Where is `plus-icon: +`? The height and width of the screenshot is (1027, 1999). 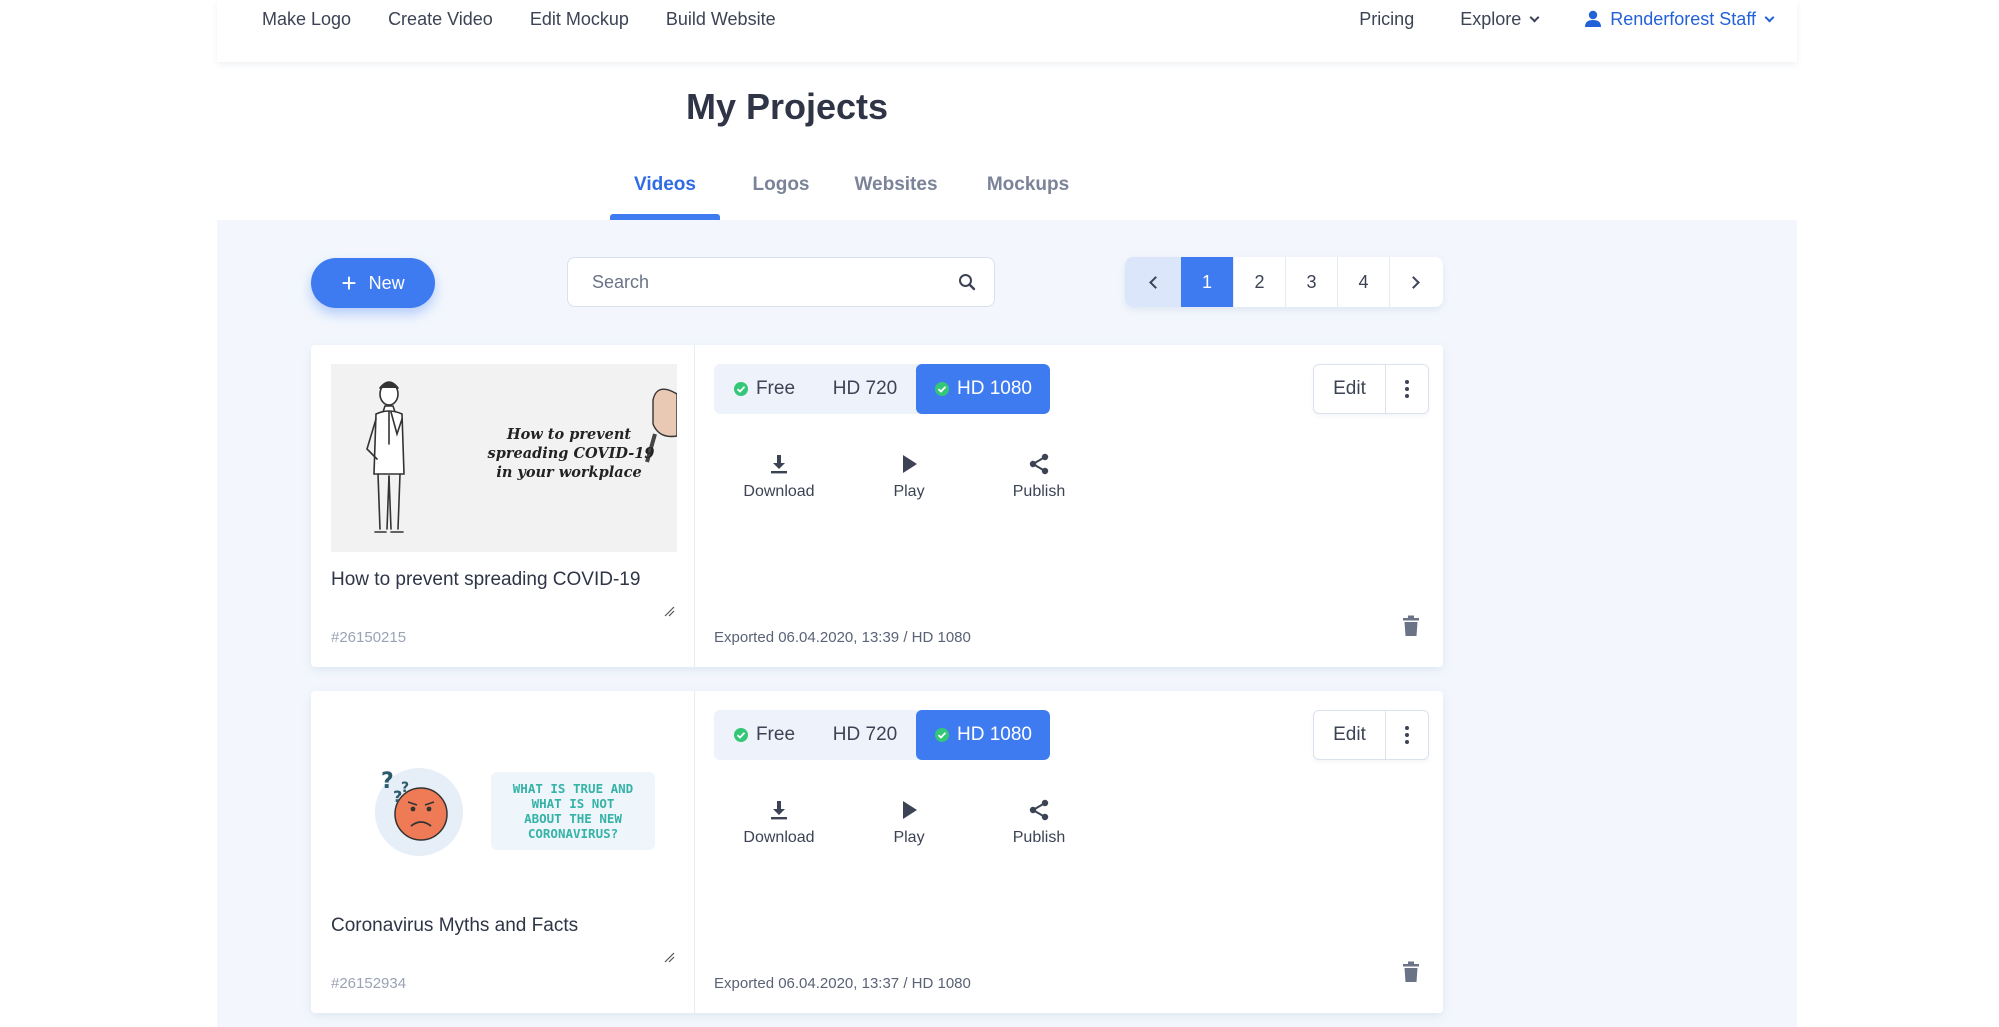
plus-icon: + is located at coordinates (349, 283).